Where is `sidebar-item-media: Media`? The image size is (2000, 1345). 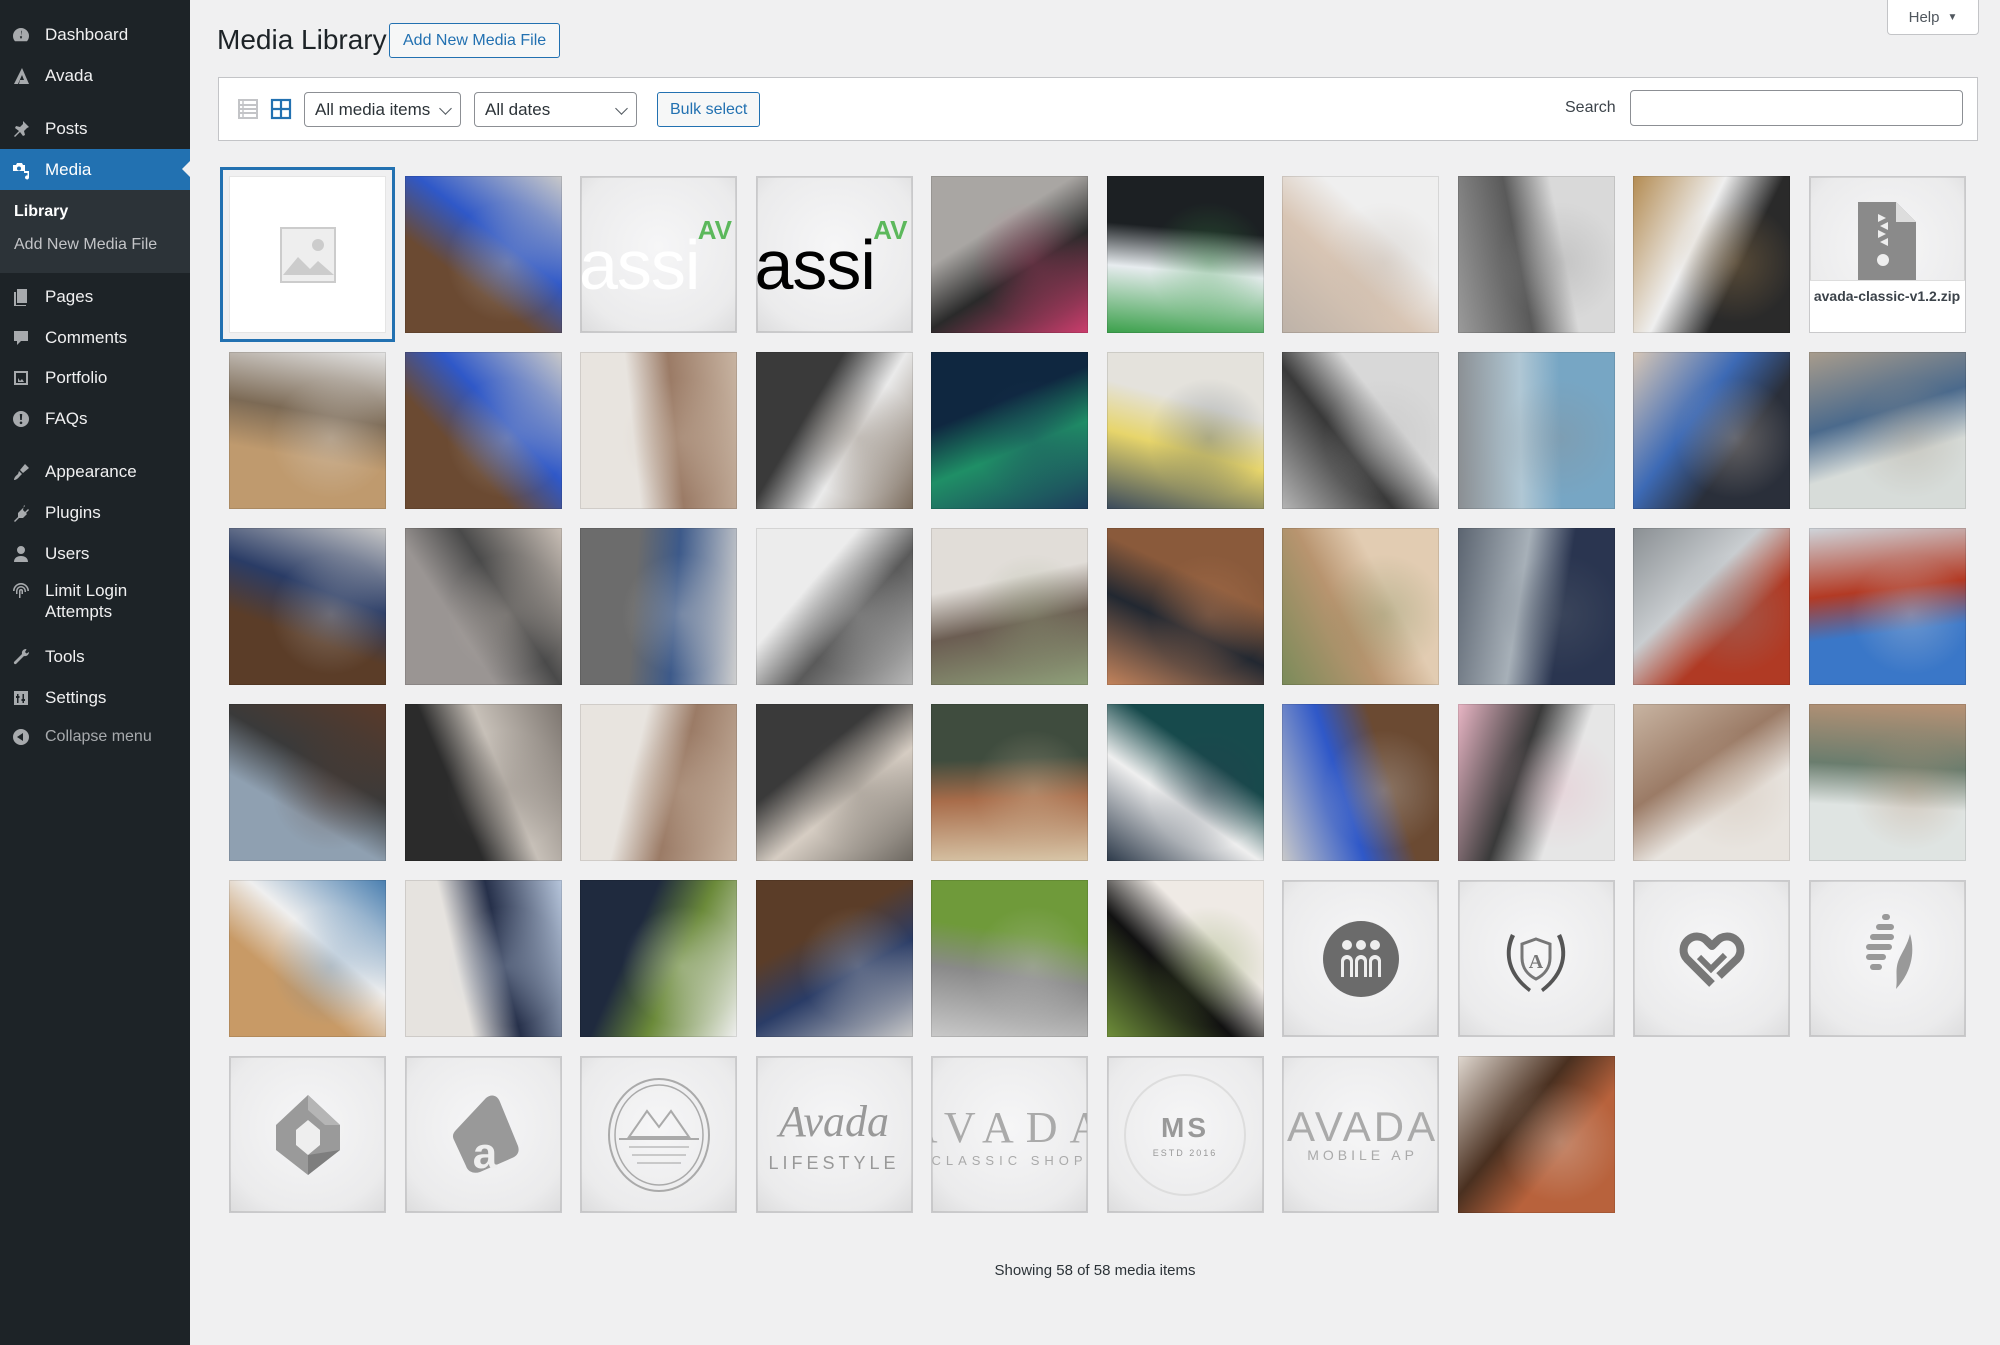 sidebar-item-media: Media is located at coordinates (95, 169).